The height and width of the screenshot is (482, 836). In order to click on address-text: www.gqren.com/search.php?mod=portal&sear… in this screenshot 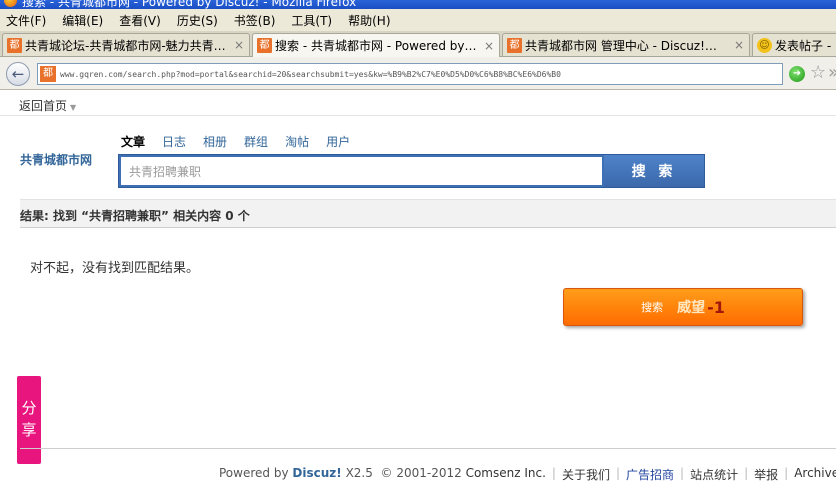, I will do `click(310, 74)`.